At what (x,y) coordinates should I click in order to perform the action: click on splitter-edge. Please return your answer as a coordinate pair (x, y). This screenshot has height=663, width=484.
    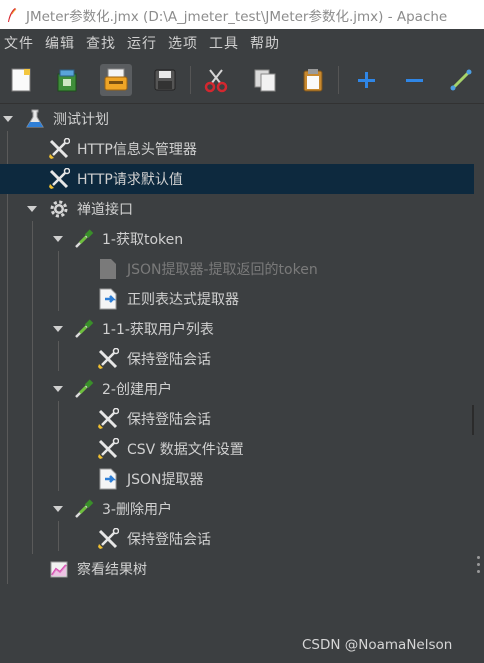
    Looking at the image, I should click on (473, 420).